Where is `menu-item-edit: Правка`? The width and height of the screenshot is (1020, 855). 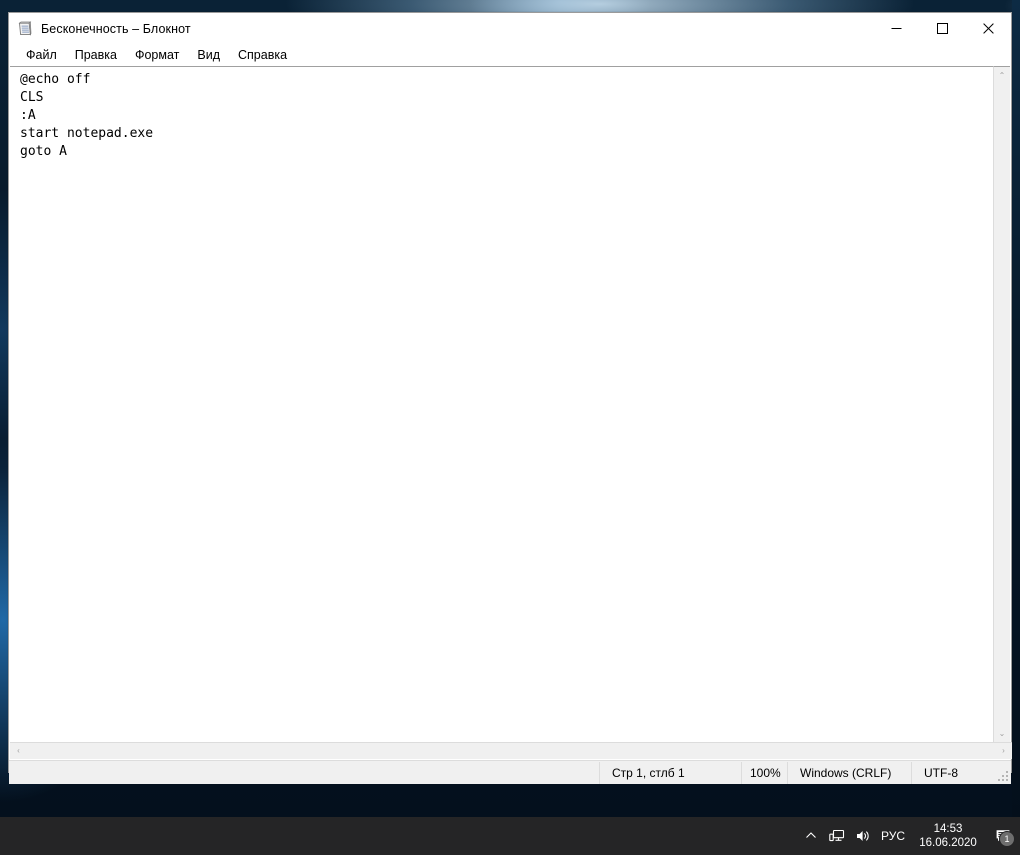 menu-item-edit: Правка is located at coordinates (96, 55).